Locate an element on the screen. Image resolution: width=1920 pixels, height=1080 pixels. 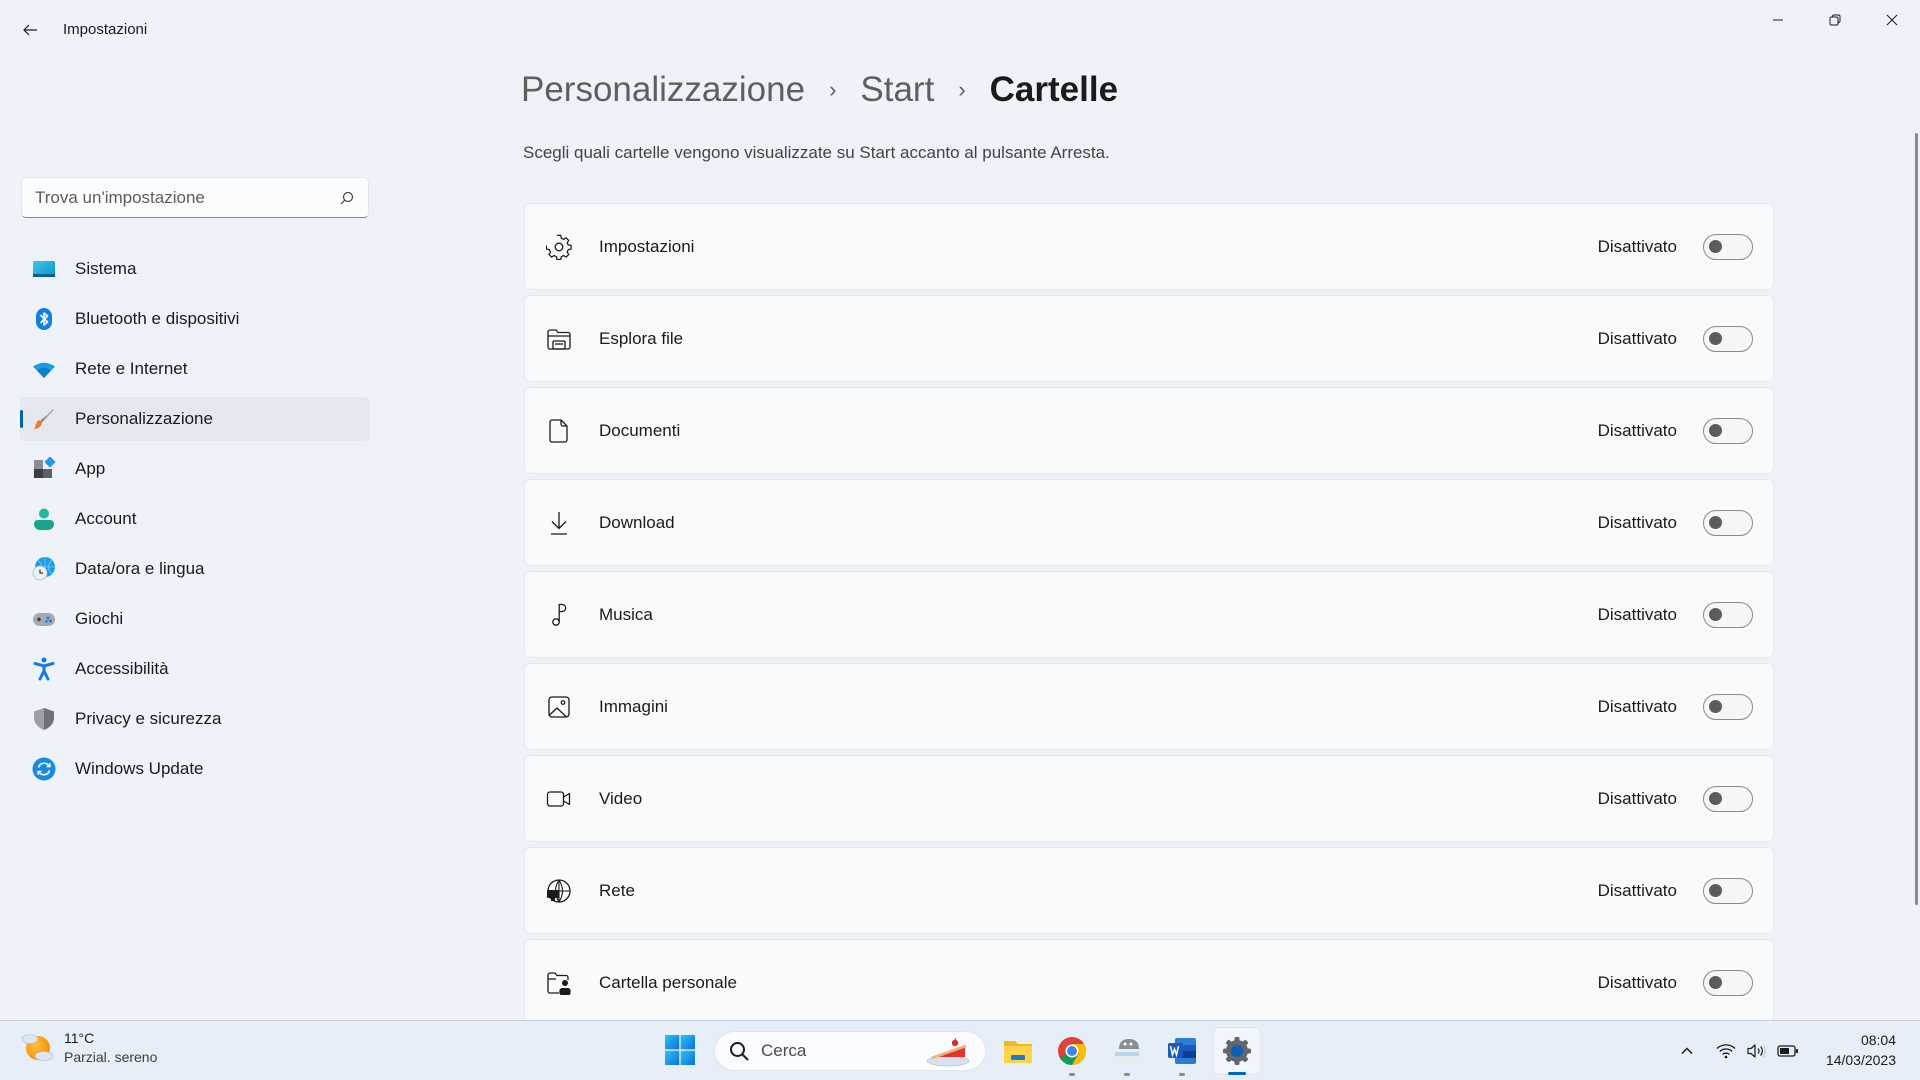
volume-tray-button is located at coordinates (1756, 1051).